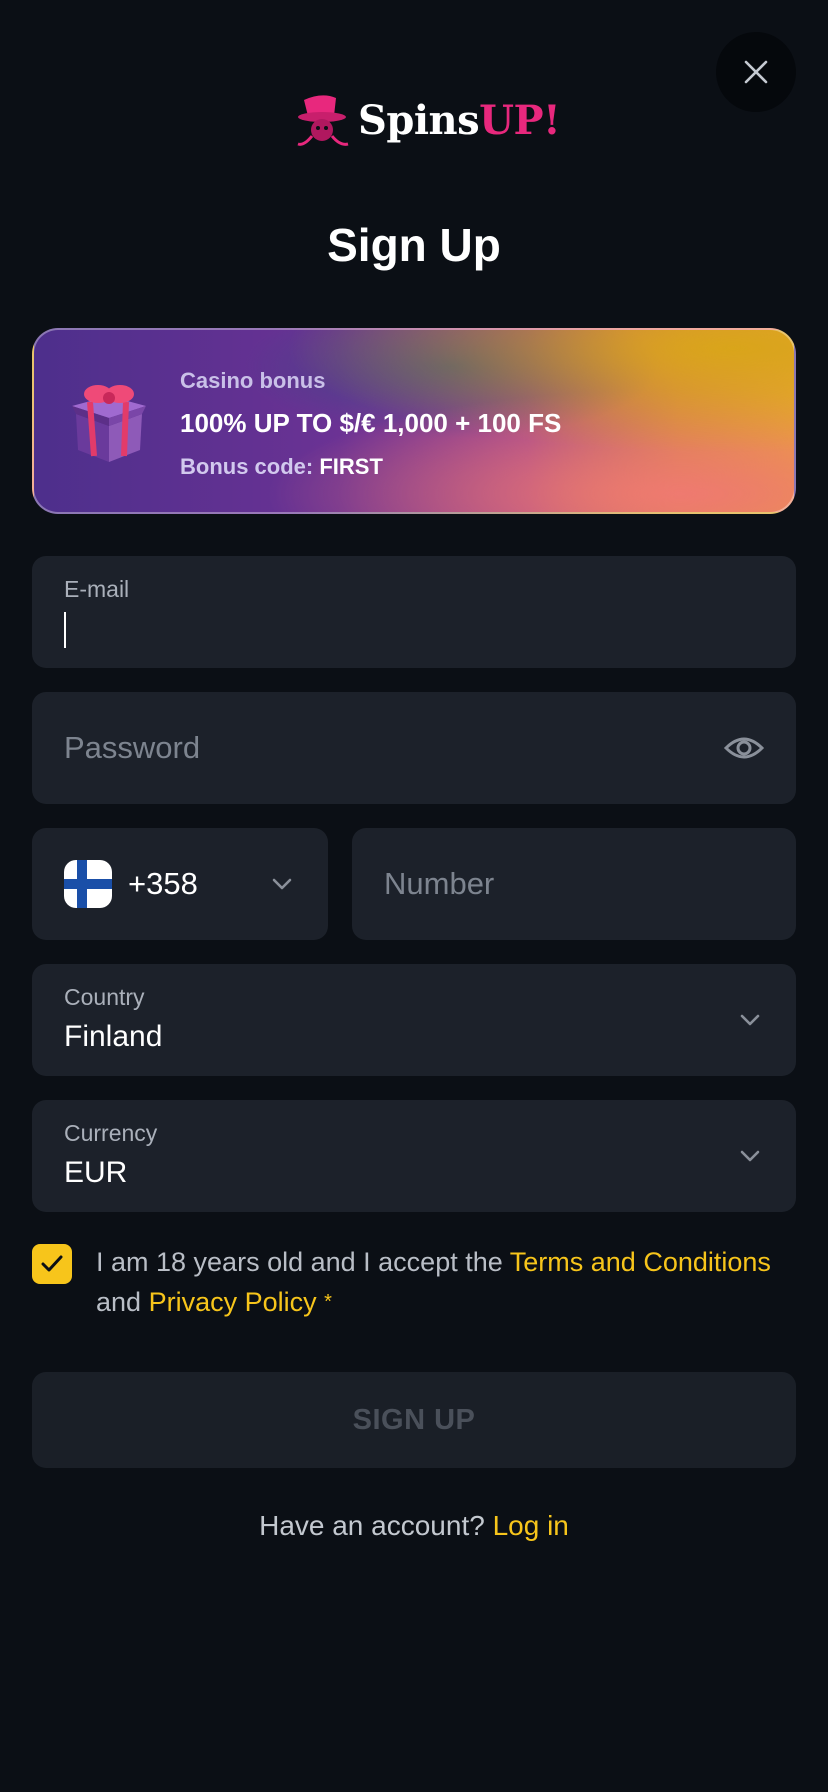  I want to click on logo: SpinsUP!, so click(427, 120).